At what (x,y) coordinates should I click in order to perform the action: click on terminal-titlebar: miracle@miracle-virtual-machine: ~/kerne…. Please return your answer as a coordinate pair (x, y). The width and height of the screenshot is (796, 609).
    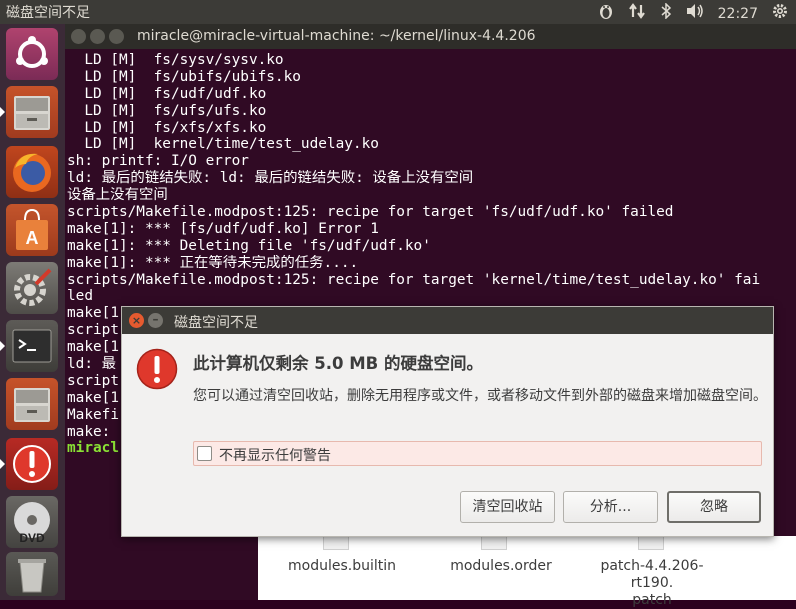
    Looking at the image, I should click on (430, 36).